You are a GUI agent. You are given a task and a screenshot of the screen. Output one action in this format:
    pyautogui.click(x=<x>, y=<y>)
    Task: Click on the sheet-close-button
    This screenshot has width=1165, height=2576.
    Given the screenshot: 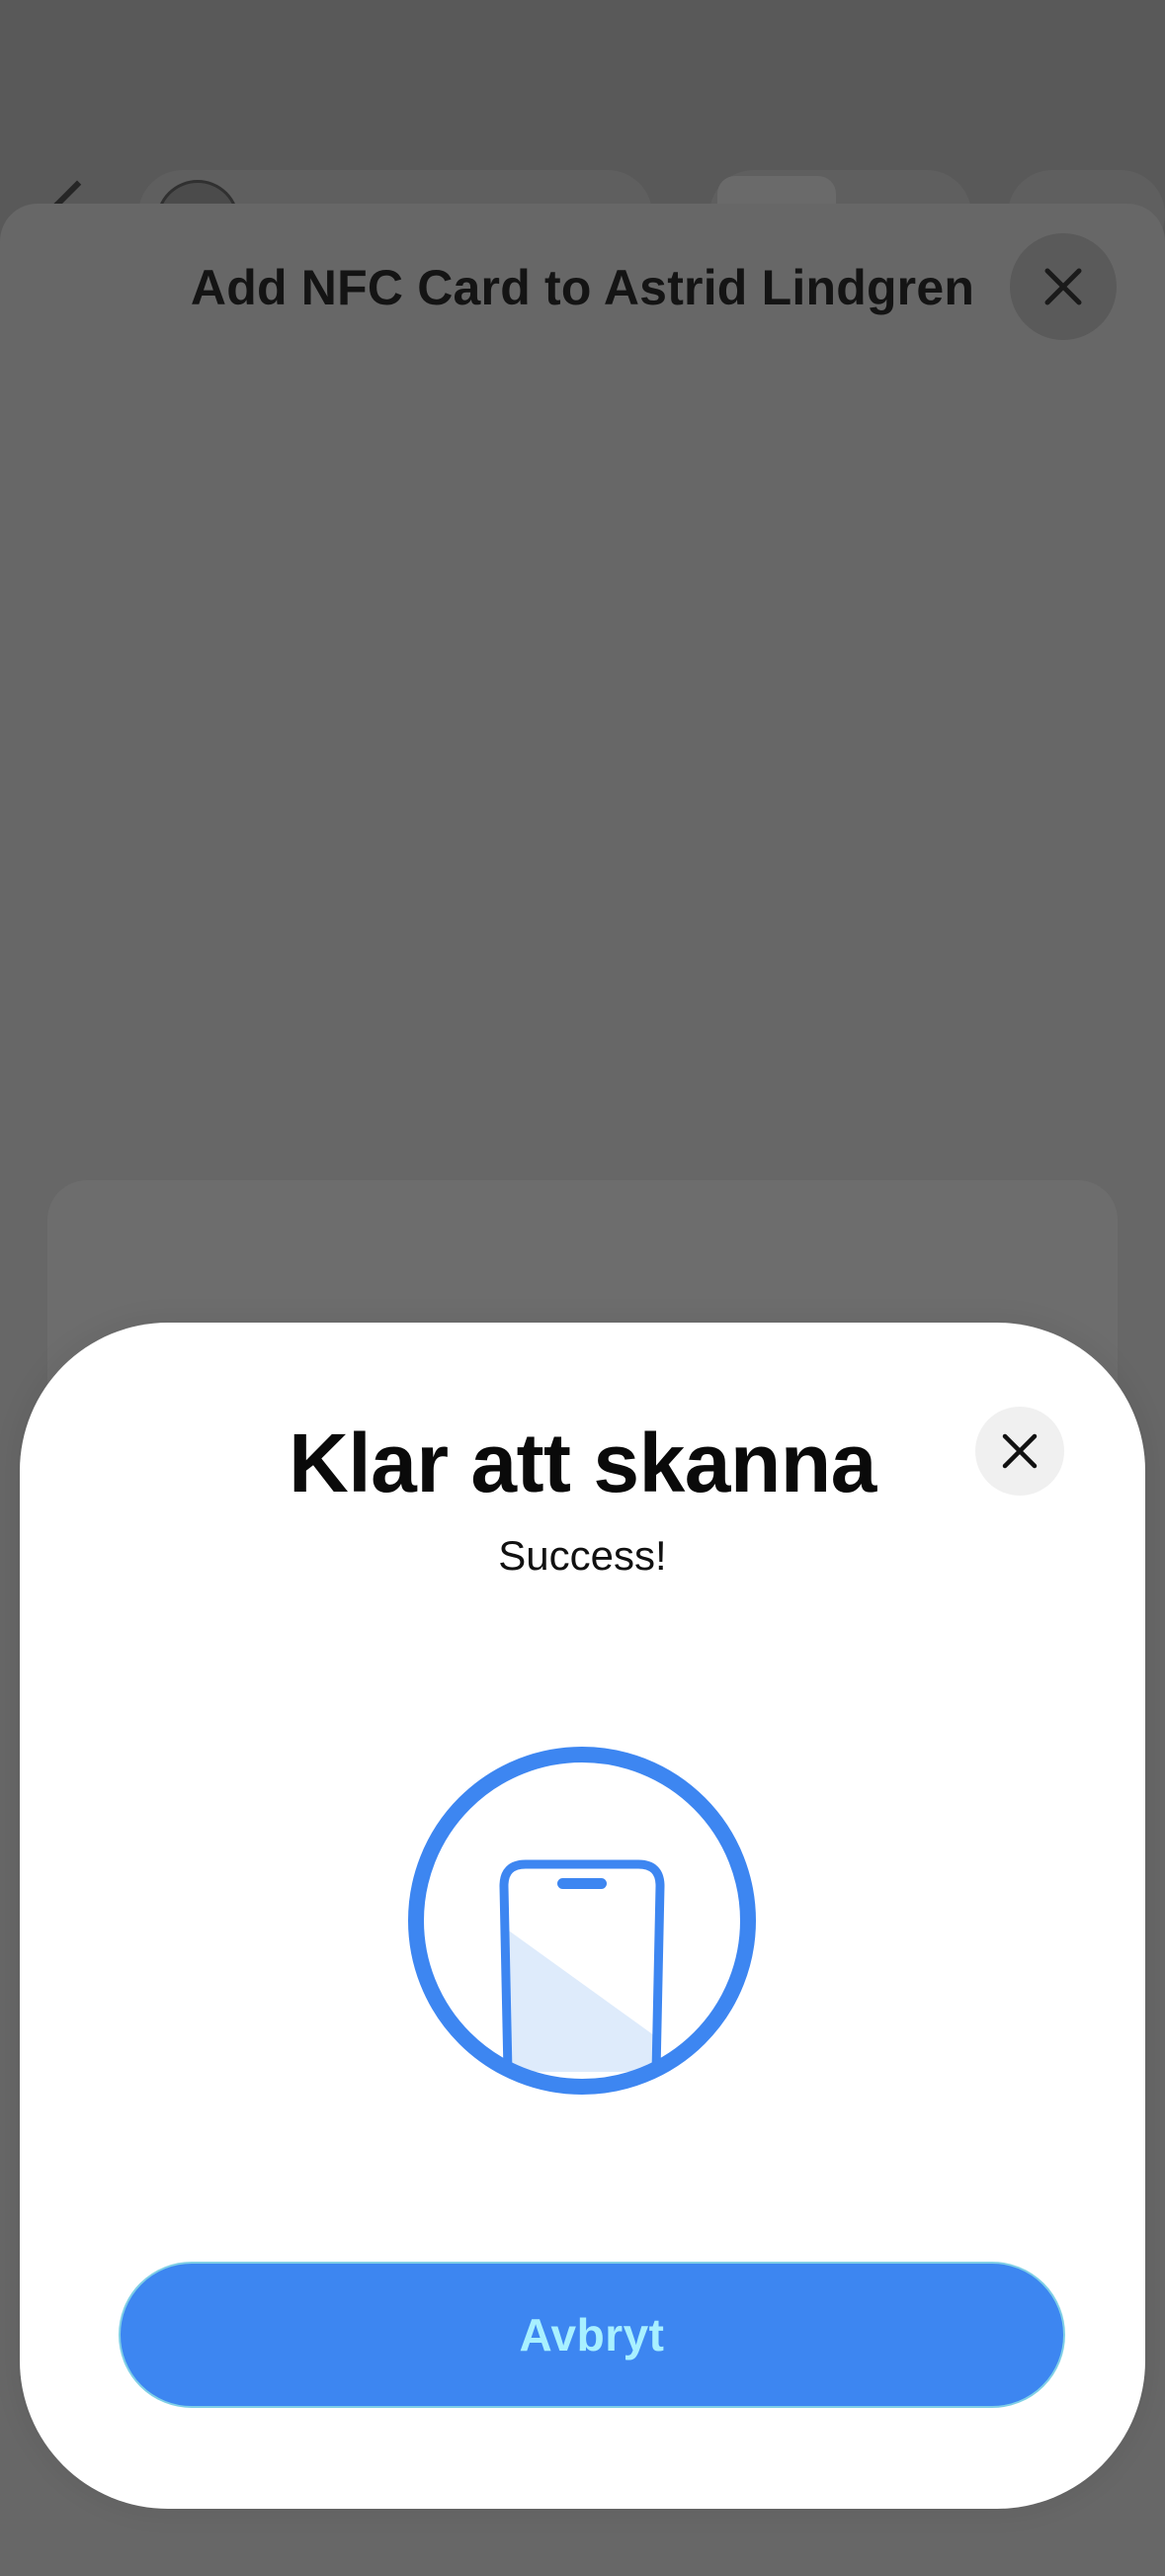 What is the action you would take?
    pyautogui.click(x=1063, y=286)
    